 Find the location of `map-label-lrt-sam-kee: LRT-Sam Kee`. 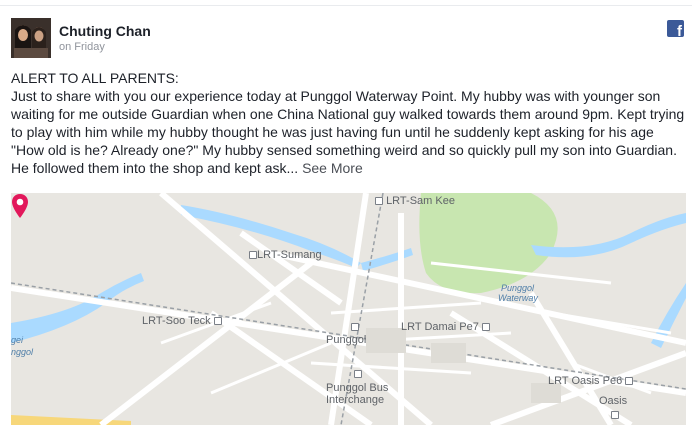

map-label-lrt-sam-kee: LRT-Sam Kee is located at coordinates (415, 201).